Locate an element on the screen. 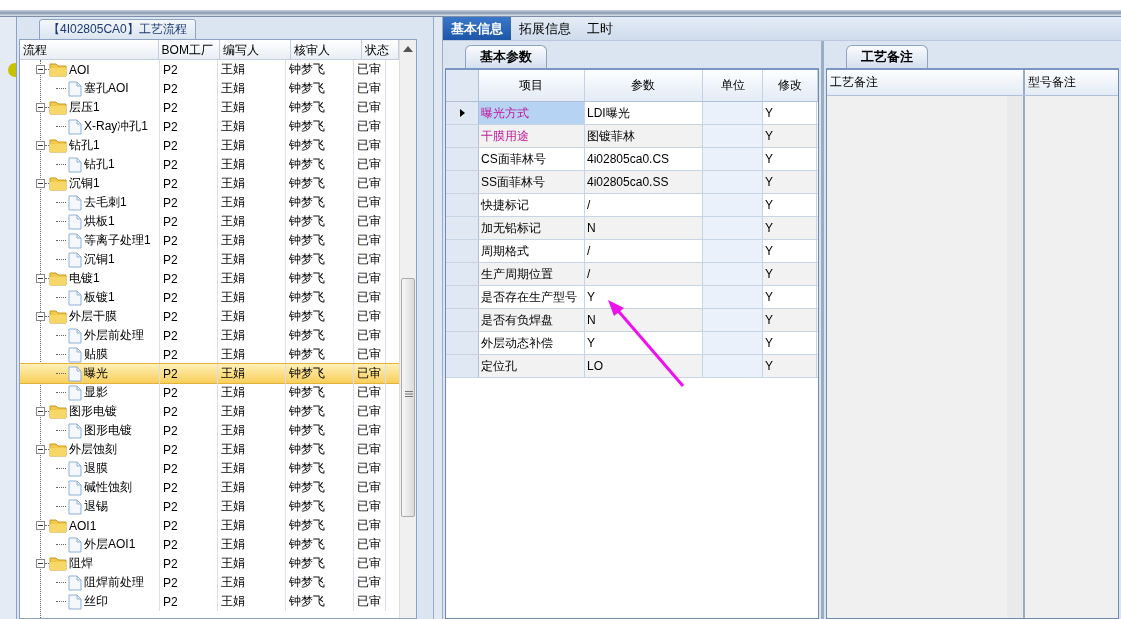 This screenshot has width=1121, height=619. tree-row: 塞孔AOI P2 王娟 钟梦飞 已审 is located at coordinates (209, 88).